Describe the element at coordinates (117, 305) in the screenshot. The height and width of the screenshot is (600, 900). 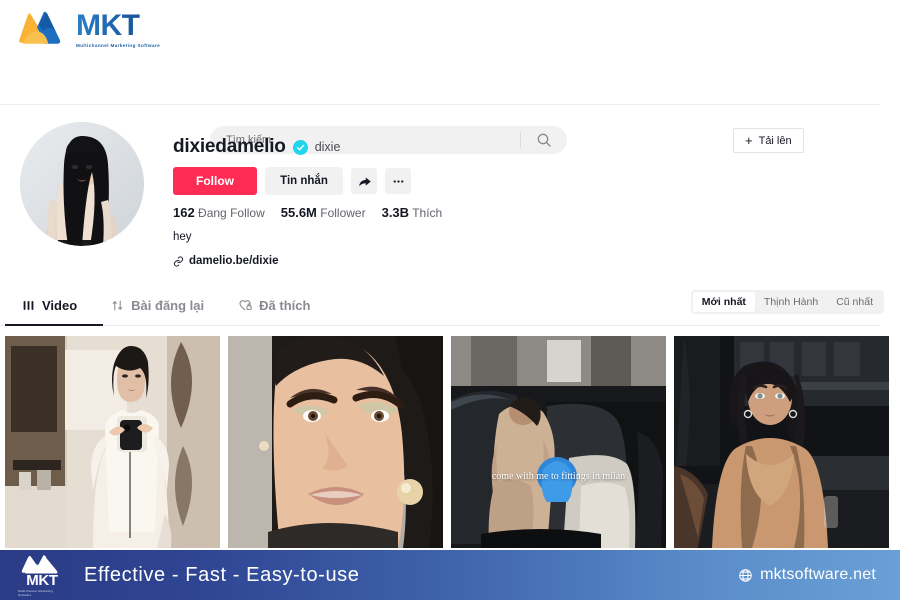
I see `repost-icon` at that location.